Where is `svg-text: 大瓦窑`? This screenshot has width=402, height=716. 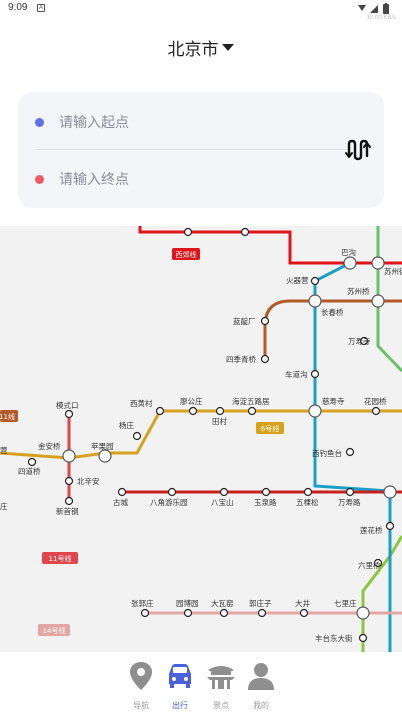
svg-text: 大瓦窑 is located at coordinates (222, 603).